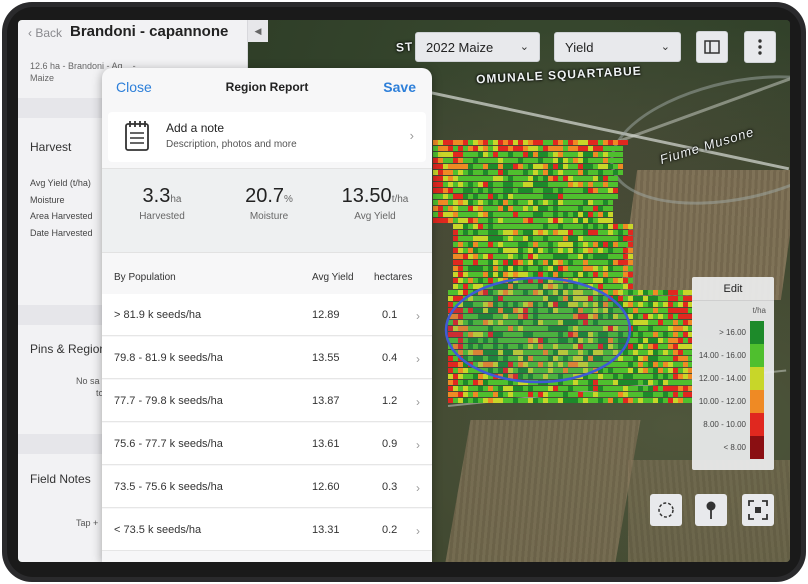 Image resolution: width=808 pixels, height=584 pixels. Describe the element at coordinates (267, 487) in the screenshot. I see `population-row: 73.5 - 75.6 k seeds/ha 12.60 0.3 ›` at that location.